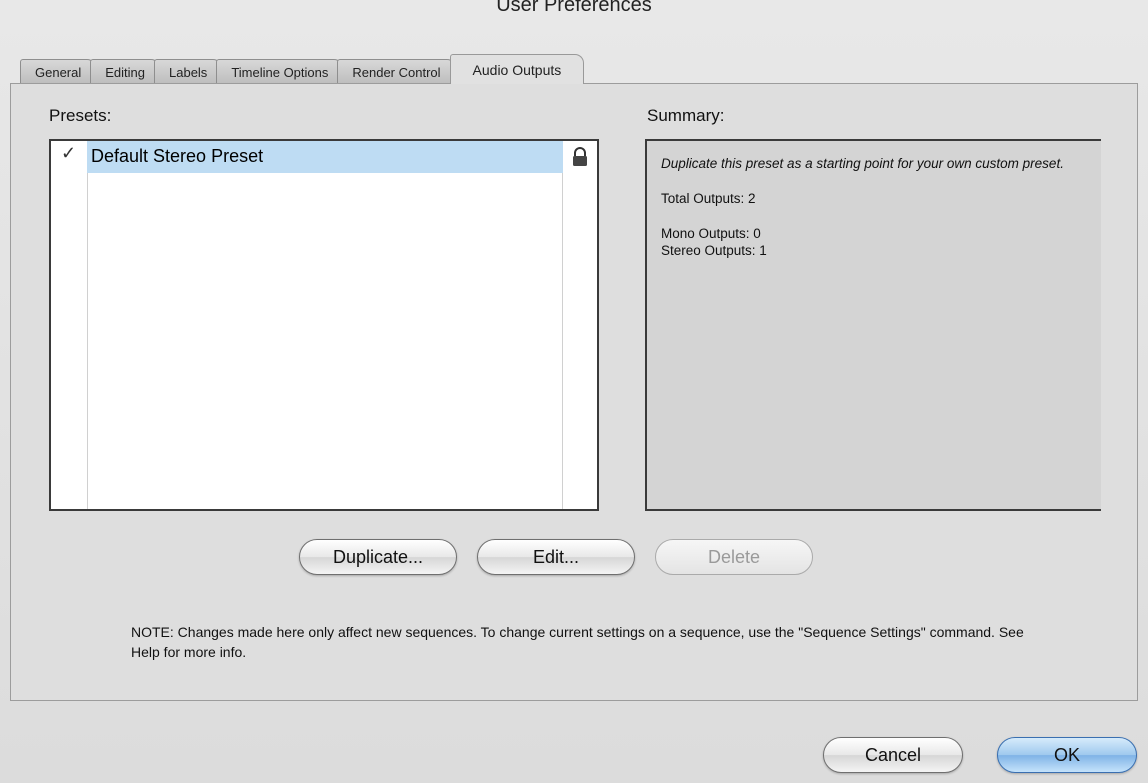  I want to click on tab-labels: Labels, so click(188, 71).